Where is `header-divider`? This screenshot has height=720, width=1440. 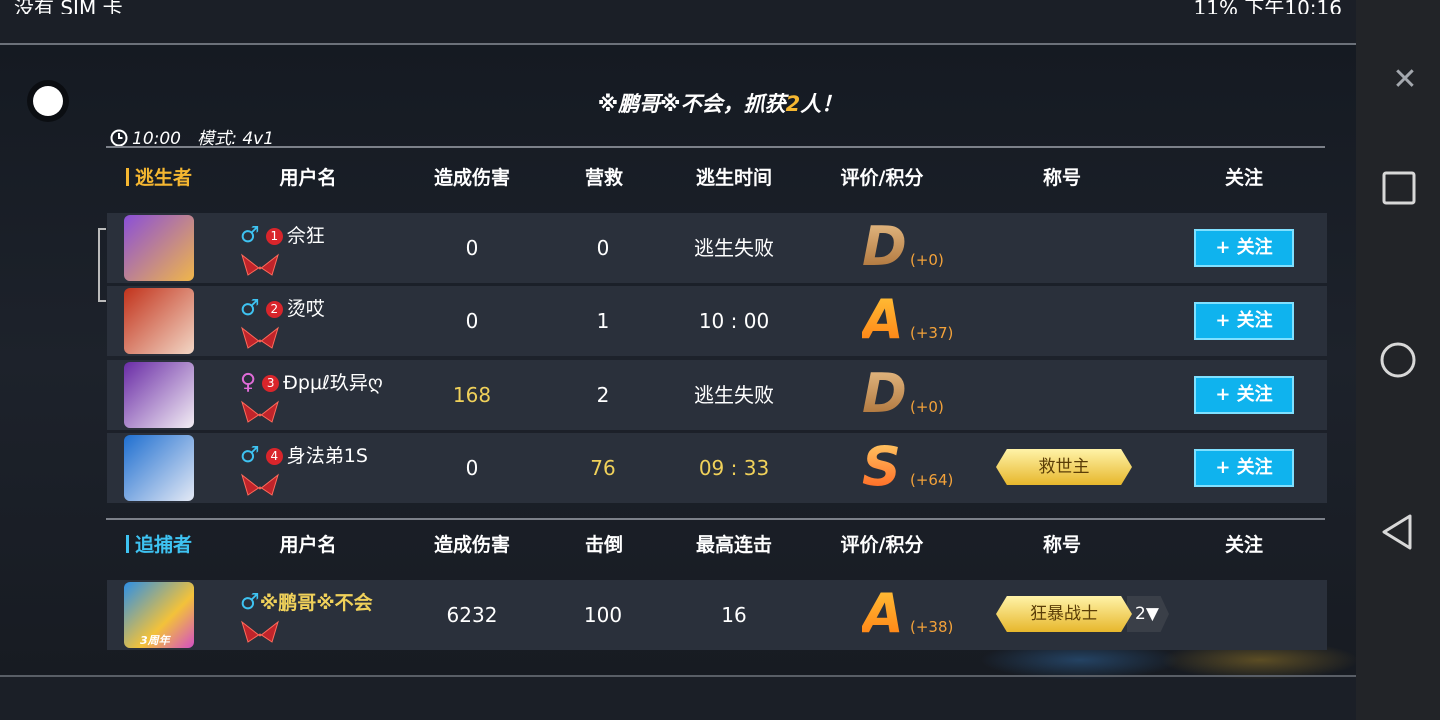 header-divider is located at coordinates (715, 147).